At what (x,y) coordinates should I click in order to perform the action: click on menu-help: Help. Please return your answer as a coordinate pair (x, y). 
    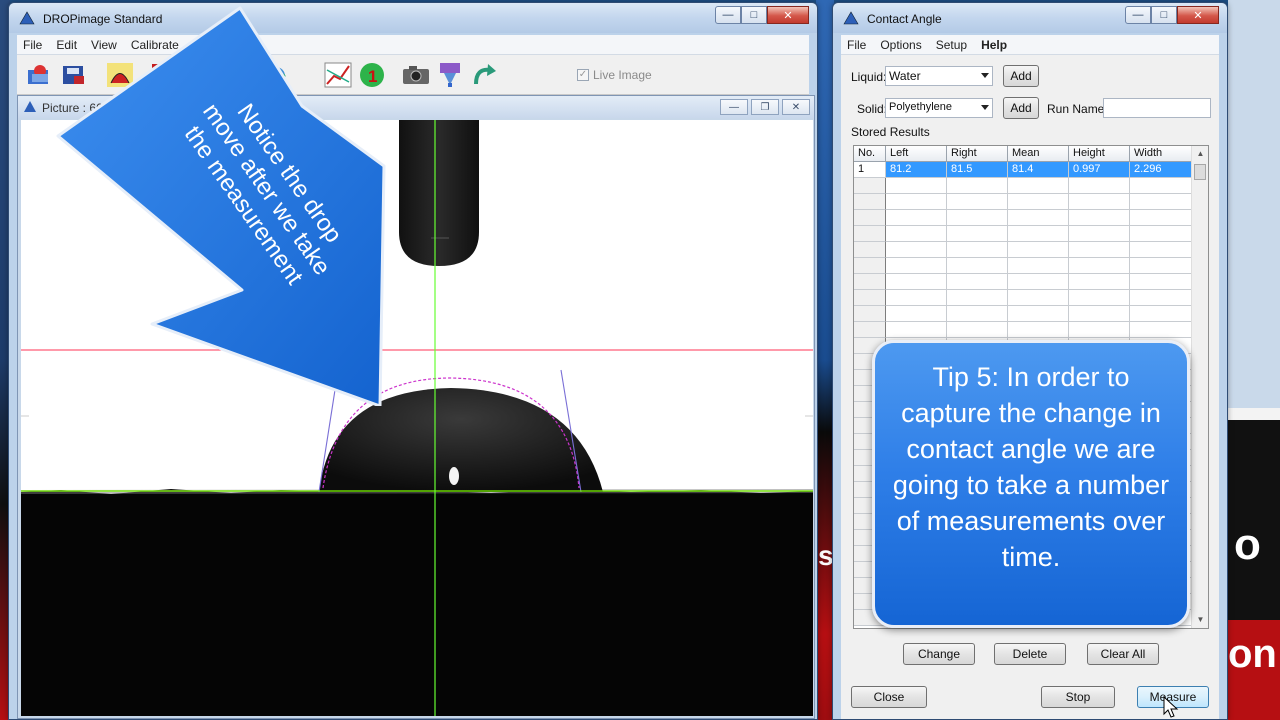
    Looking at the image, I should click on (994, 45).